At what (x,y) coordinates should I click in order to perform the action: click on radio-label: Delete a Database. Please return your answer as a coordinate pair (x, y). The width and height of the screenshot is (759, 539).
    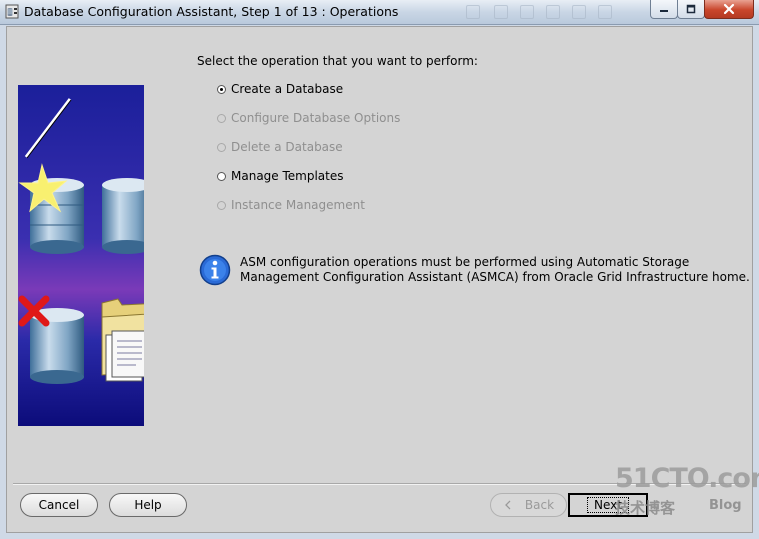
    Looking at the image, I should click on (287, 147).